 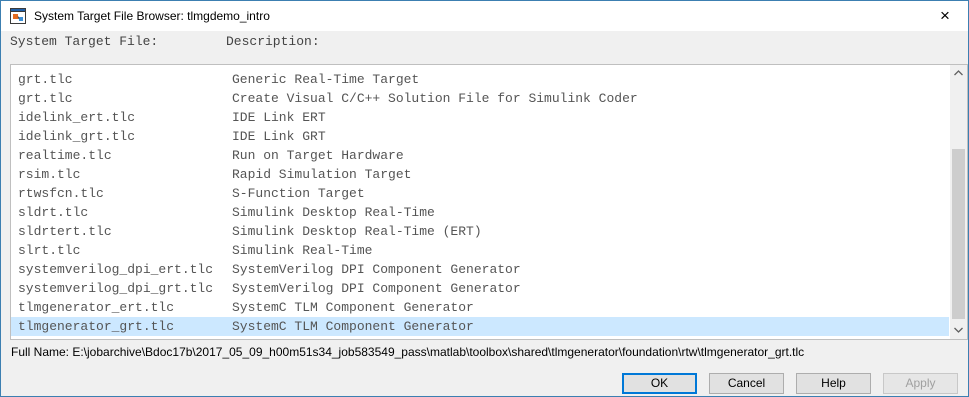 I want to click on list-item: sldrt.tlc Simulink Desktop Real-Time, so click(x=480, y=212).